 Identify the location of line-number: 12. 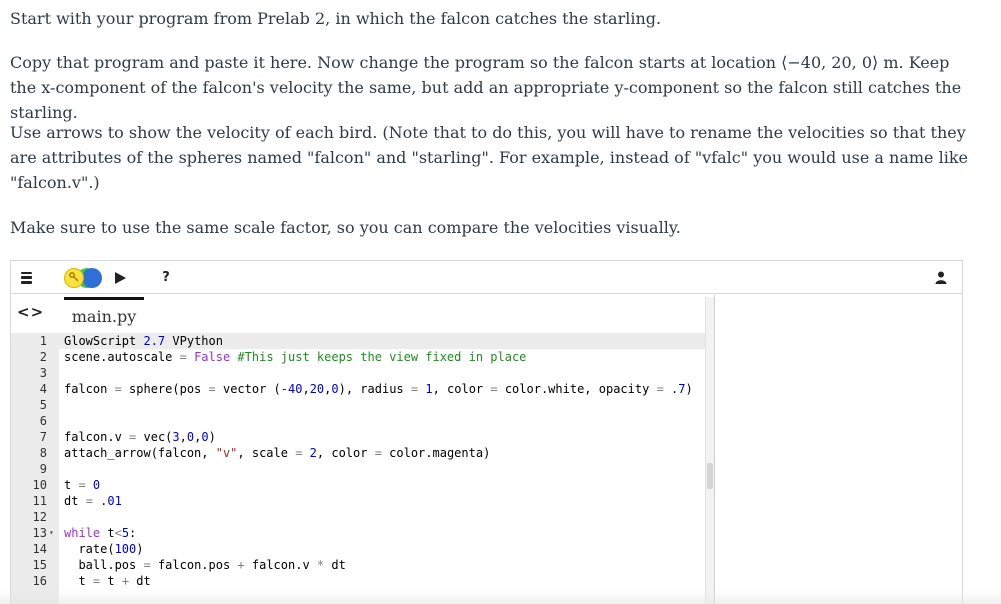
(39, 517).